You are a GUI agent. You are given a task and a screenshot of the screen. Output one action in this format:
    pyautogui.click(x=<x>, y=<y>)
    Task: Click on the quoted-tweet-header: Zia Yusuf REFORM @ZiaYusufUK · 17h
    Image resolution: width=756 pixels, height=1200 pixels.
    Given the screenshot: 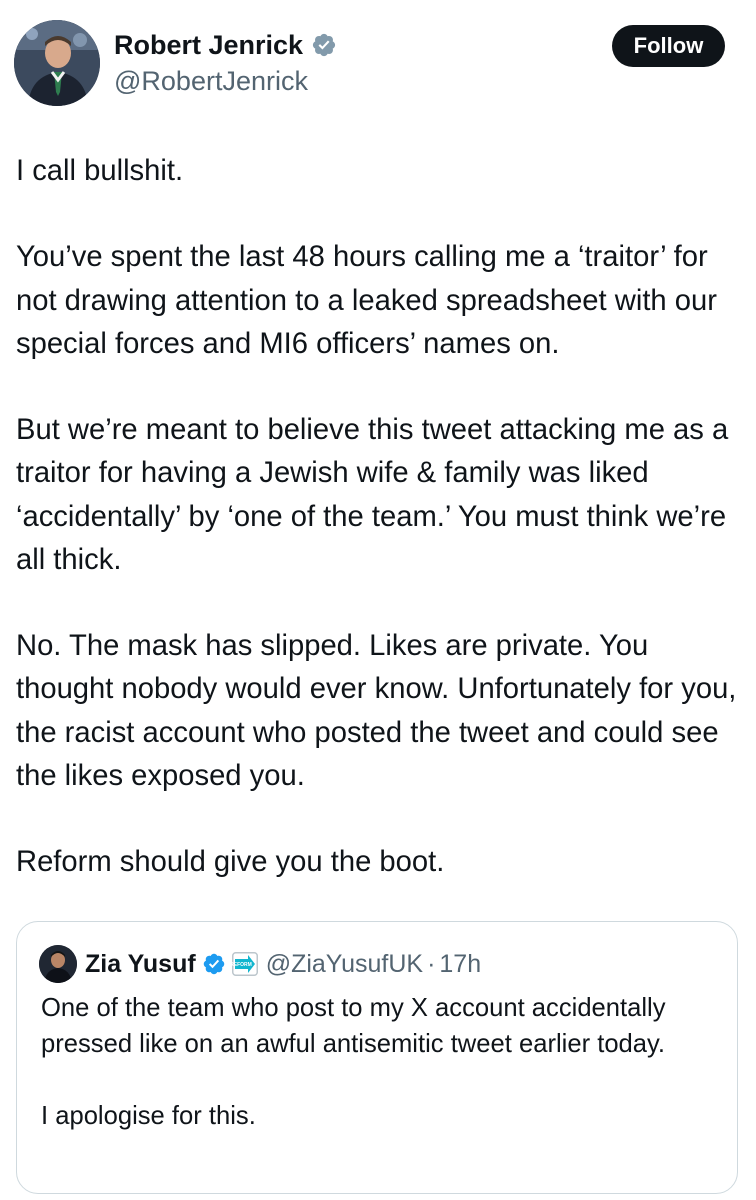 What is the action you would take?
    pyautogui.click(x=260, y=964)
    